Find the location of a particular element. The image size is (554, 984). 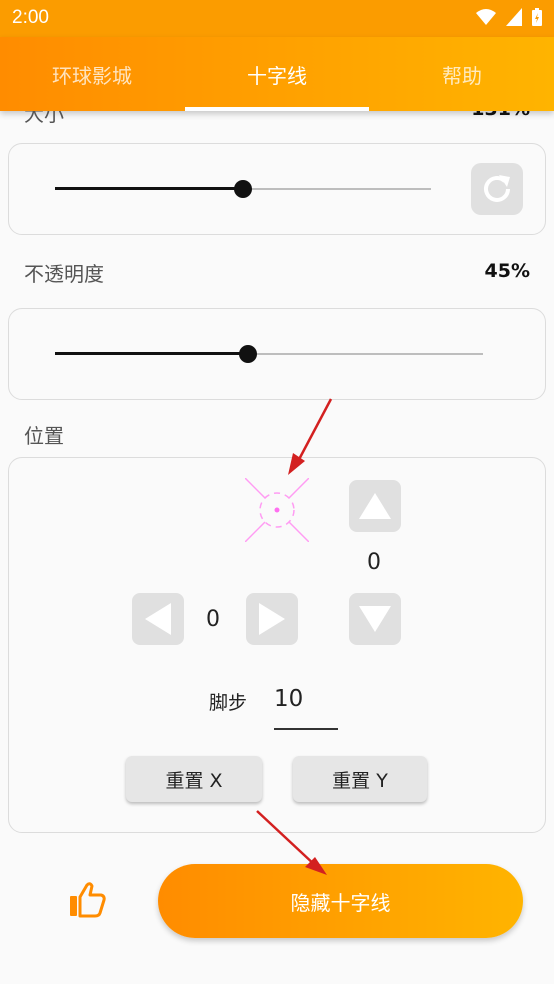

tab-label: 环球影城 is located at coordinates (92, 75).